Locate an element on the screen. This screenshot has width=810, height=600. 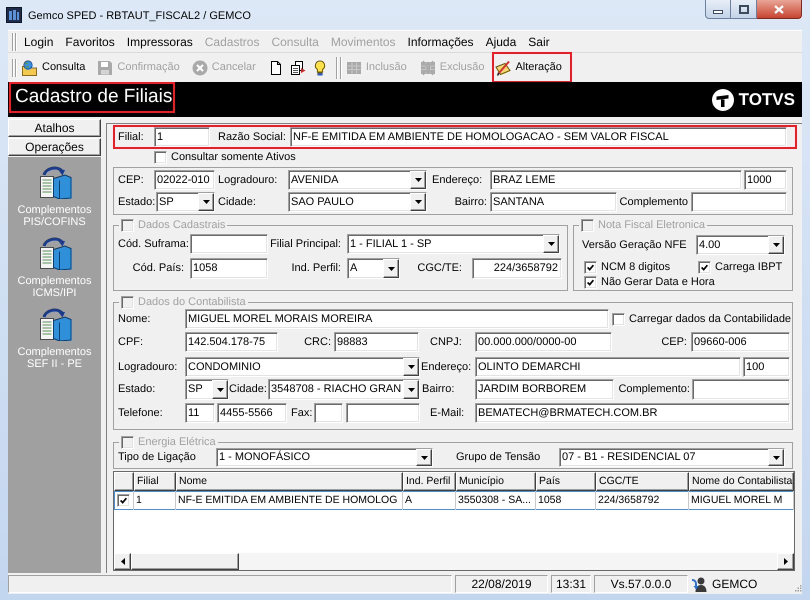
field-label: CRC: is located at coordinates (317, 342).